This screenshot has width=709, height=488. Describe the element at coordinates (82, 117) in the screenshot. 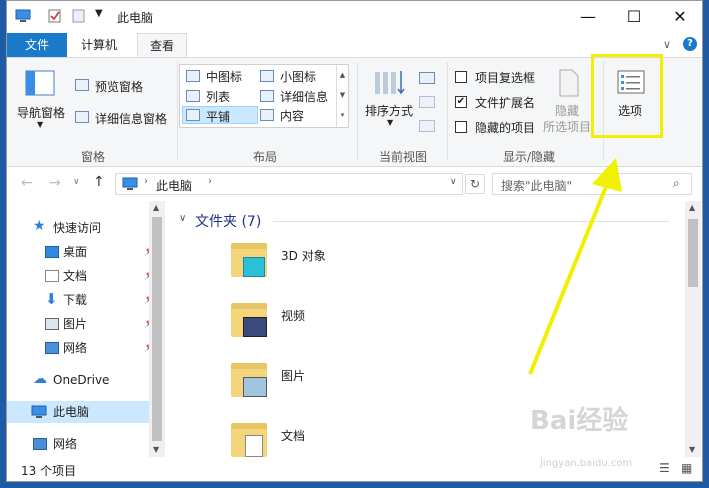

I see `details-pane-icon` at that location.